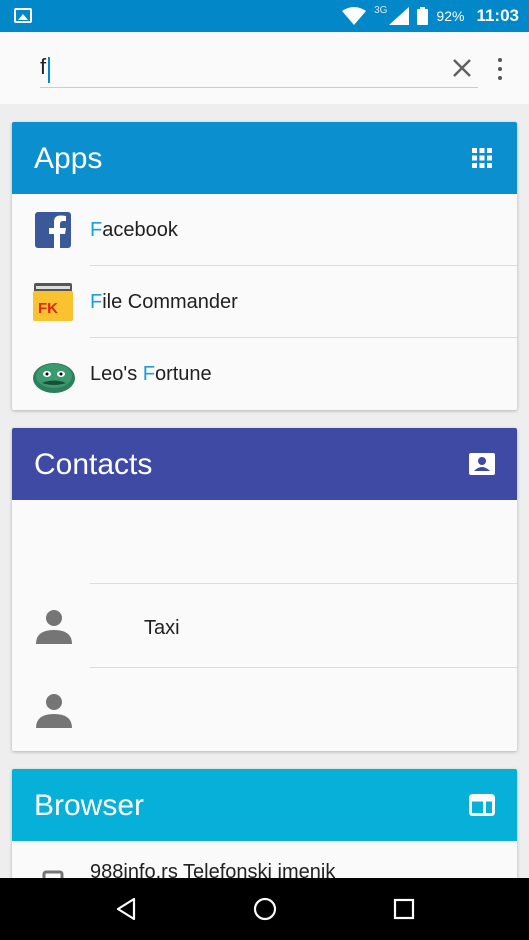 This screenshot has height=940, width=529. Describe the element at coordinates (482, 464) in the screenshot. I see `contact-card-icon` at that location.